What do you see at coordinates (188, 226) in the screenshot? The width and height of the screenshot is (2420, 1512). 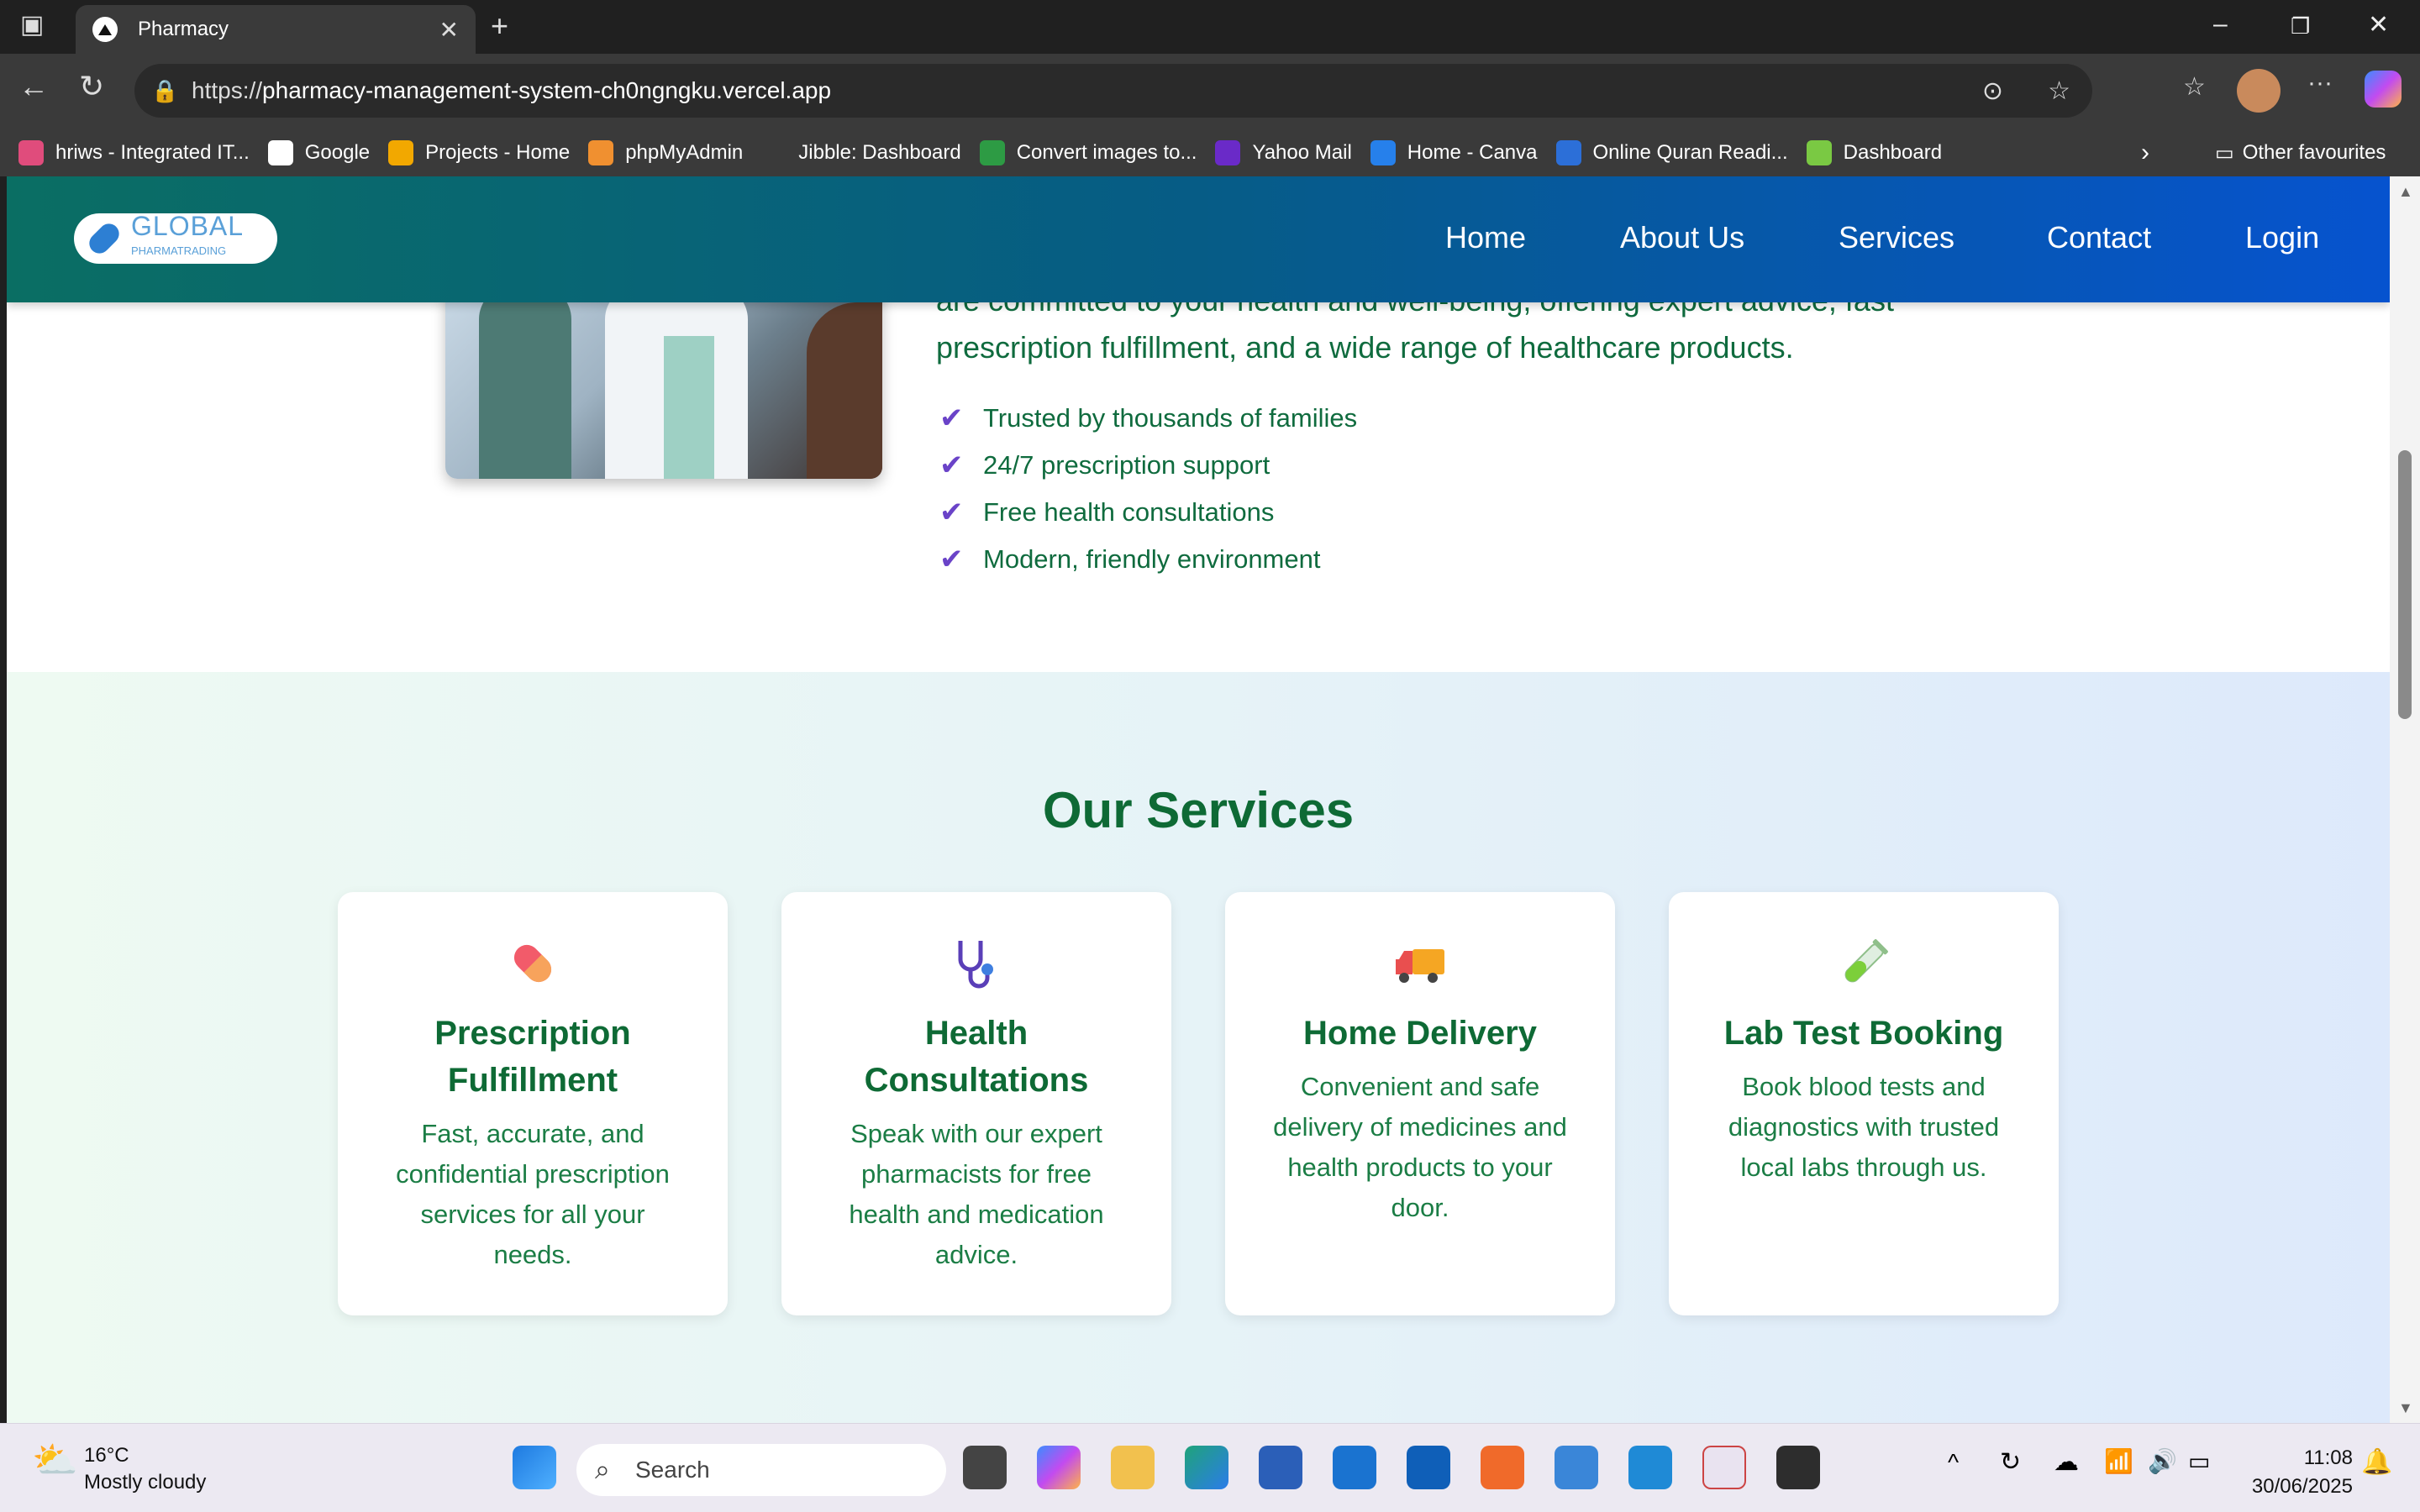 I see `logo-text: GLOBAL` at bounding box center [188, 226].